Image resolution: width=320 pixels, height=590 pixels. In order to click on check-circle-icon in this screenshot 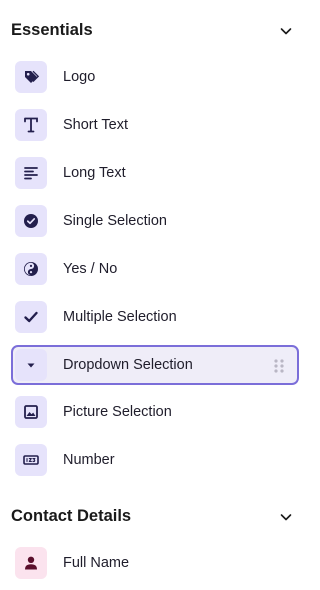, I will do `click(31, 221)`.